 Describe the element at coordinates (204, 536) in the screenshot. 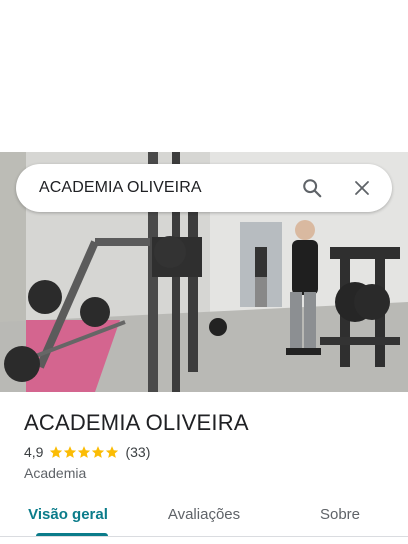

I see `tabs-divider` at that location.